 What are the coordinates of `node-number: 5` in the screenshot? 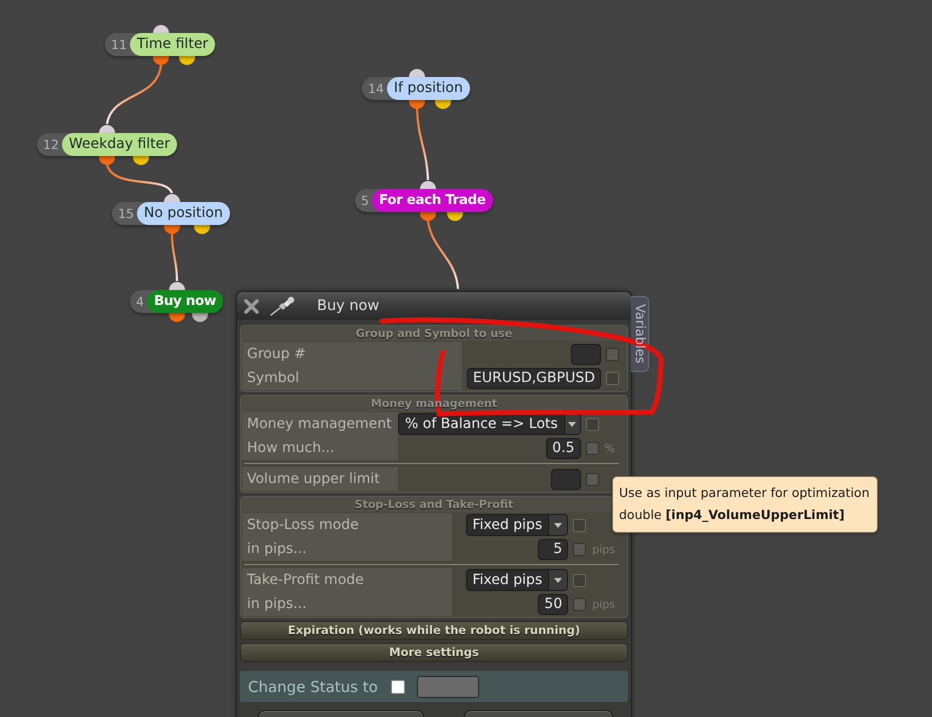 It's located at (365, 201).